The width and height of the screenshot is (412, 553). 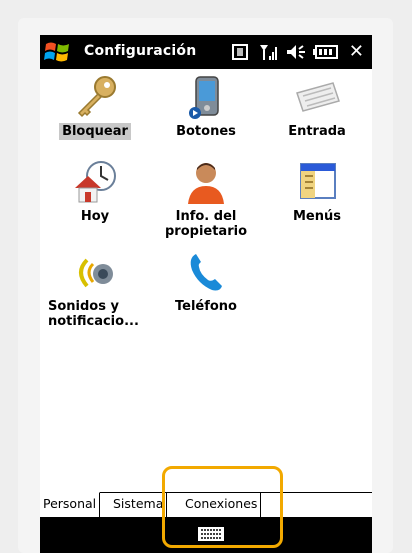 I want to click on setting-label: Menús, so click(x=316, y=216).